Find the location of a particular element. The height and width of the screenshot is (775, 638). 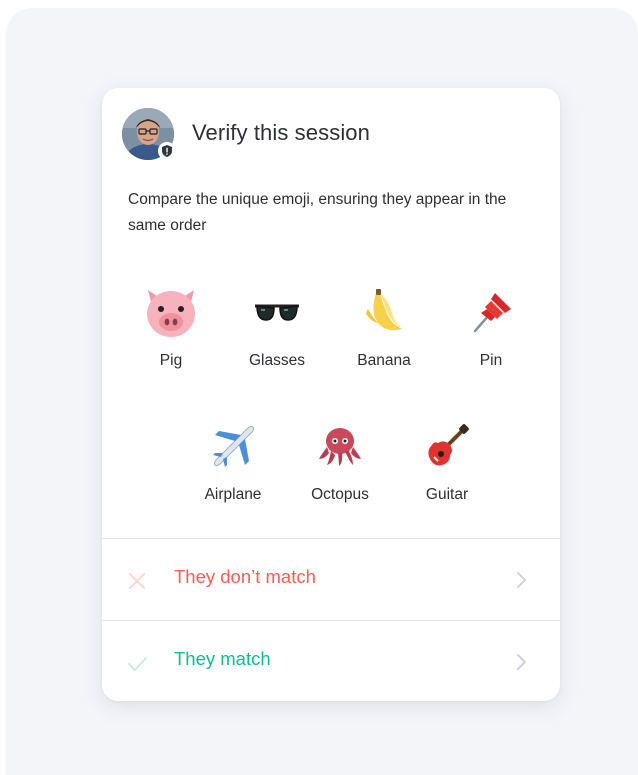

dialog-title: Verify this session is located at coordinates (281, 132).